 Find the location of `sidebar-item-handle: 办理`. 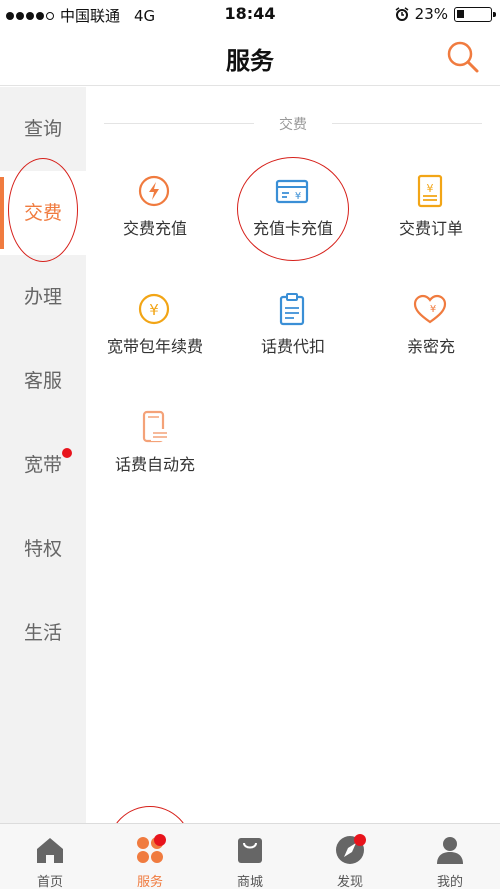

sidebar-item-handle: 办理 is located at coordinates (43, 297).